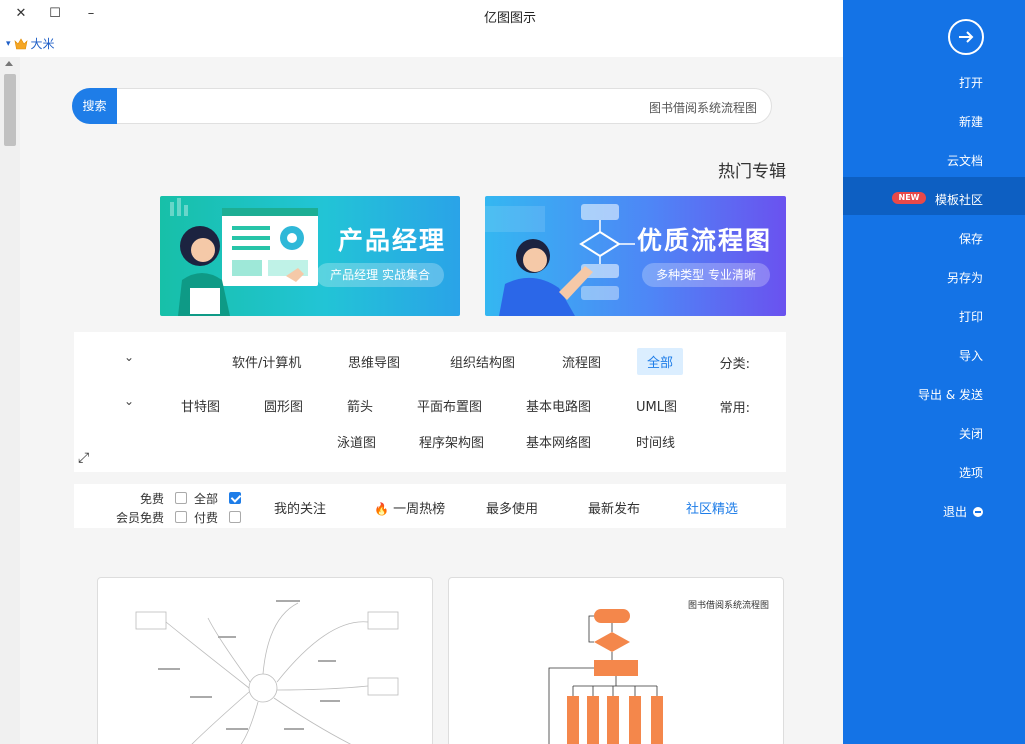  I want to click on expand-icon: ⤢, so click(83, 458).